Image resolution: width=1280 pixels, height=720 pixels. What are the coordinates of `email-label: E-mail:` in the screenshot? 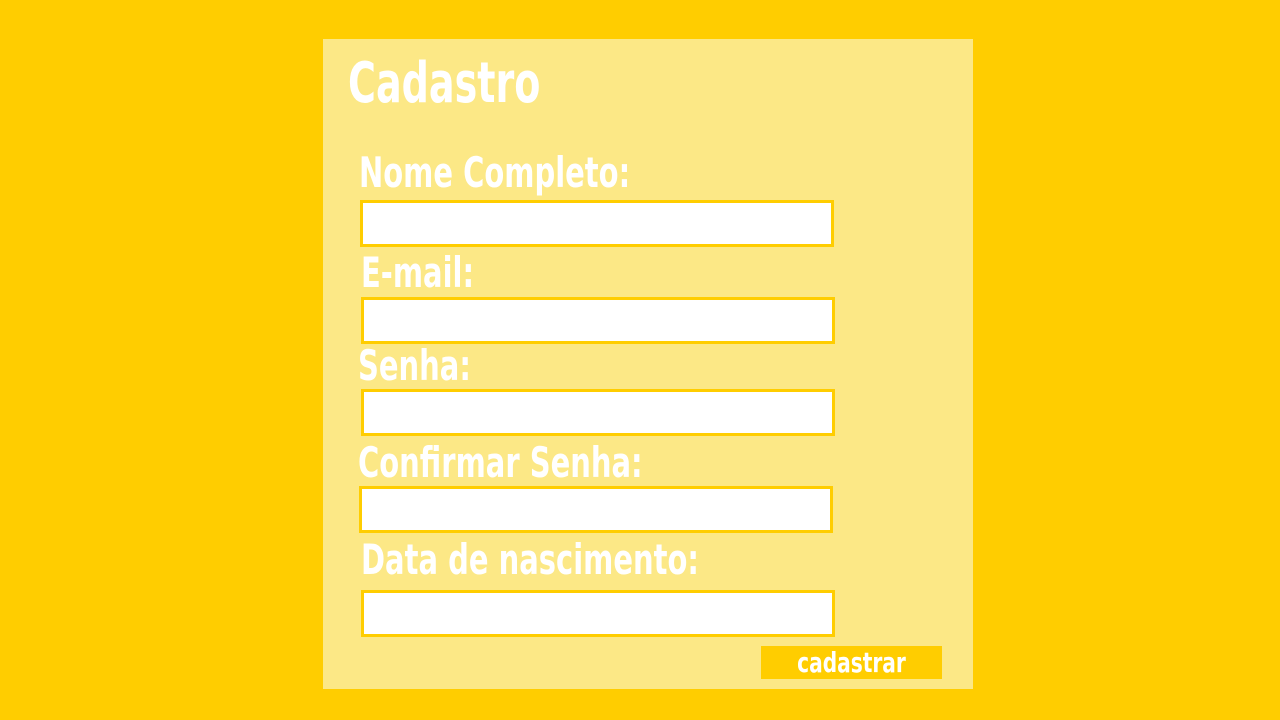 It's located at (418, 272).